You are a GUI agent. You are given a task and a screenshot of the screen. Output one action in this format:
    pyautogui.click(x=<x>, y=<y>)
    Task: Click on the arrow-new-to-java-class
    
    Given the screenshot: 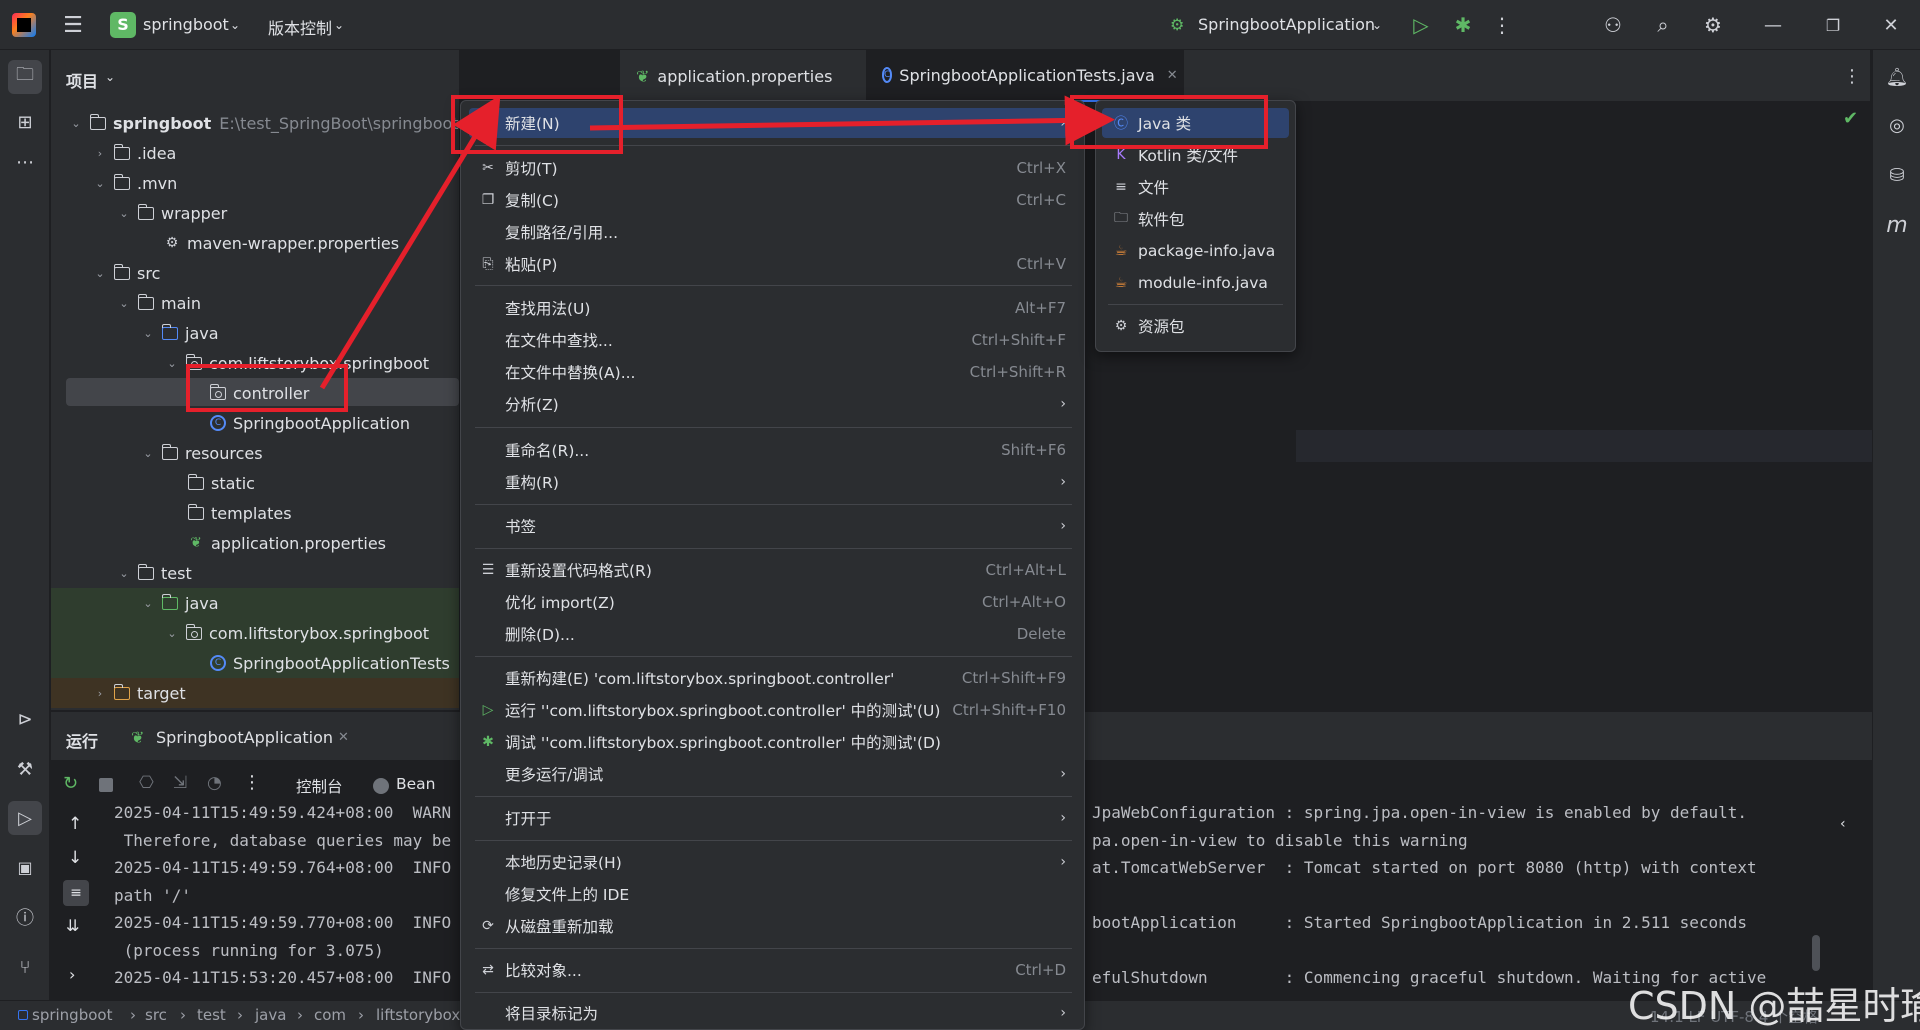 What is the action you would take?
    pyautogui.click(x=852, y=120)
    